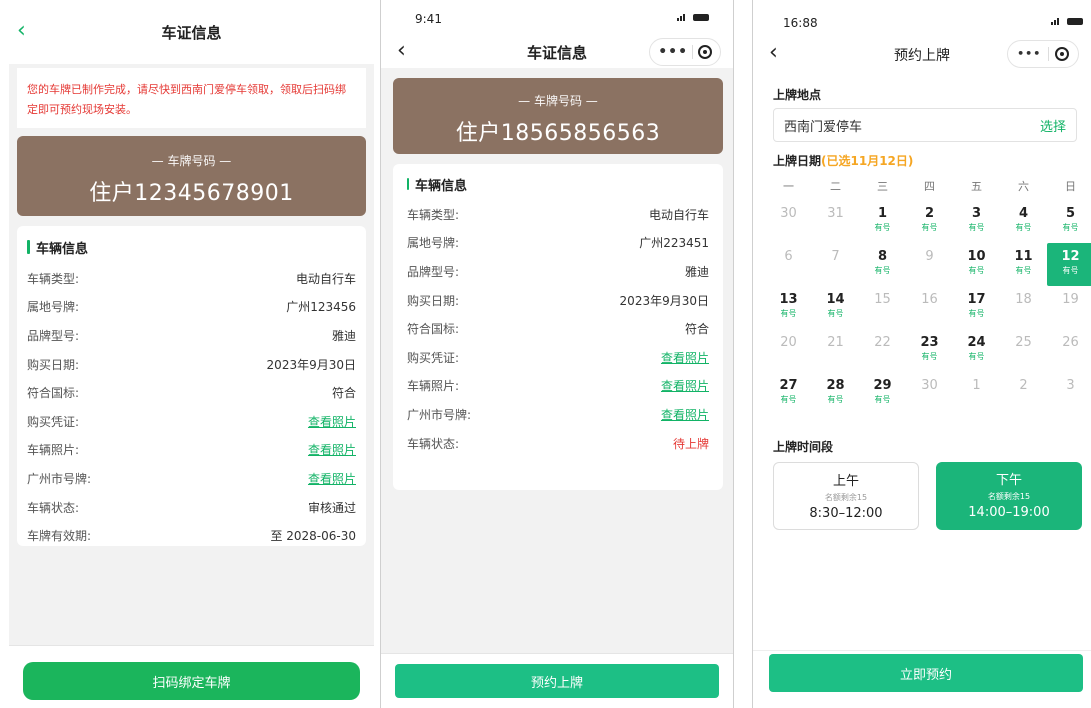 This screenshot has width=1091, height=708. Describe the element at coordinates (428, 19) in the screenshot. I see `status-time: 9:41` at that location.